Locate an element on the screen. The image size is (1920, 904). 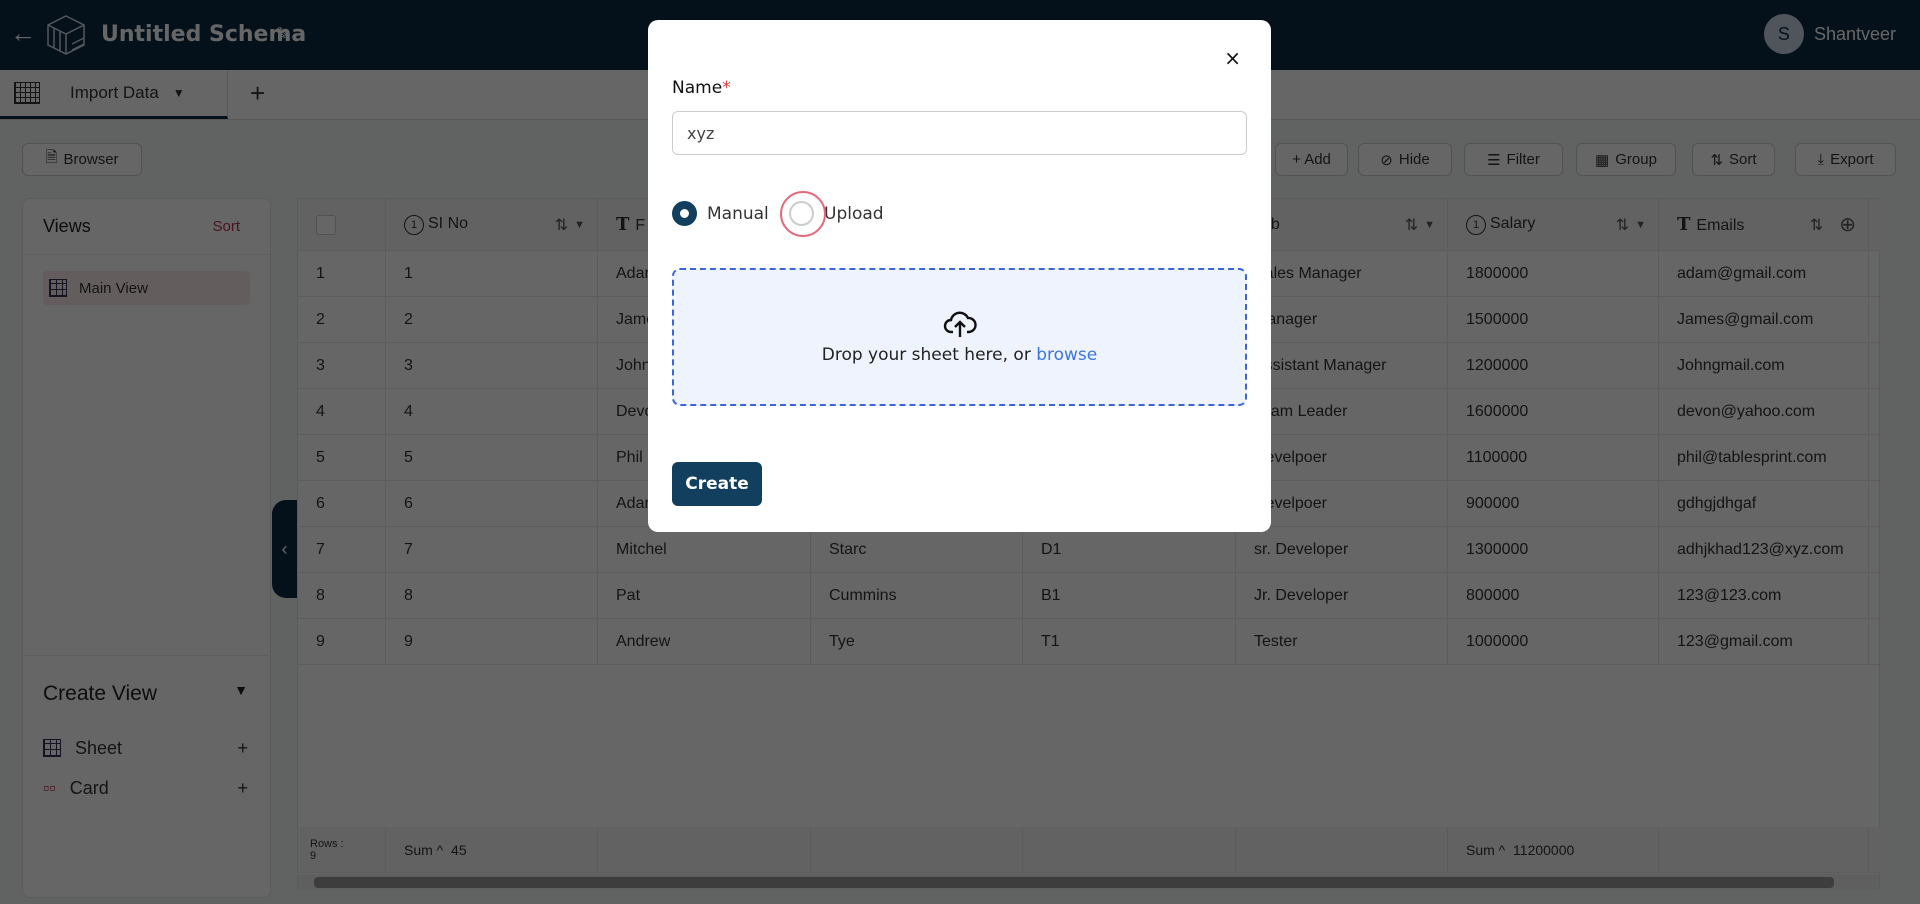
table-cell: 800000 is located at coordinates (1553, 595).